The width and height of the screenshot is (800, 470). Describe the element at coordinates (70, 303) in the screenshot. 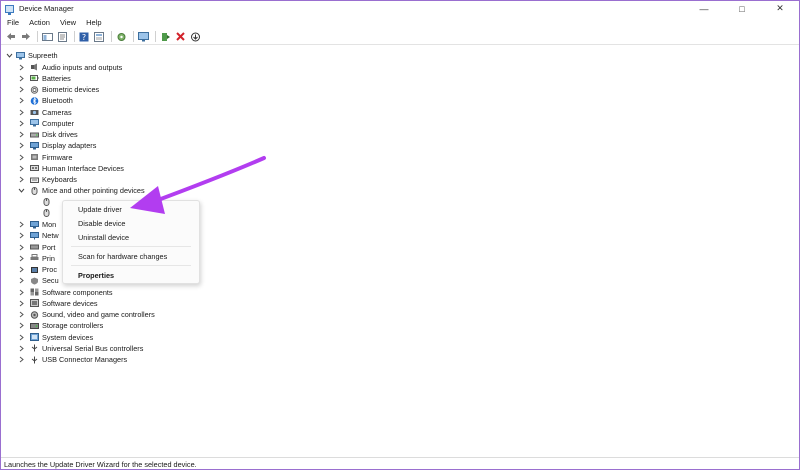

I see `tree-item-label: Software devices` at that location.